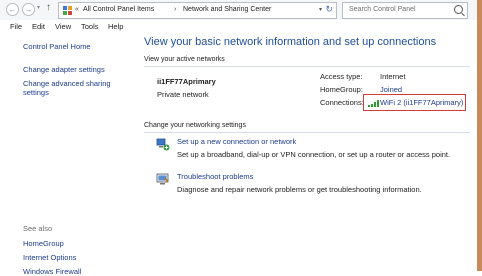 The image size is (482, 276). I want to click on see-also-windows-firewall: Windows Firewall, so click(52, 271).